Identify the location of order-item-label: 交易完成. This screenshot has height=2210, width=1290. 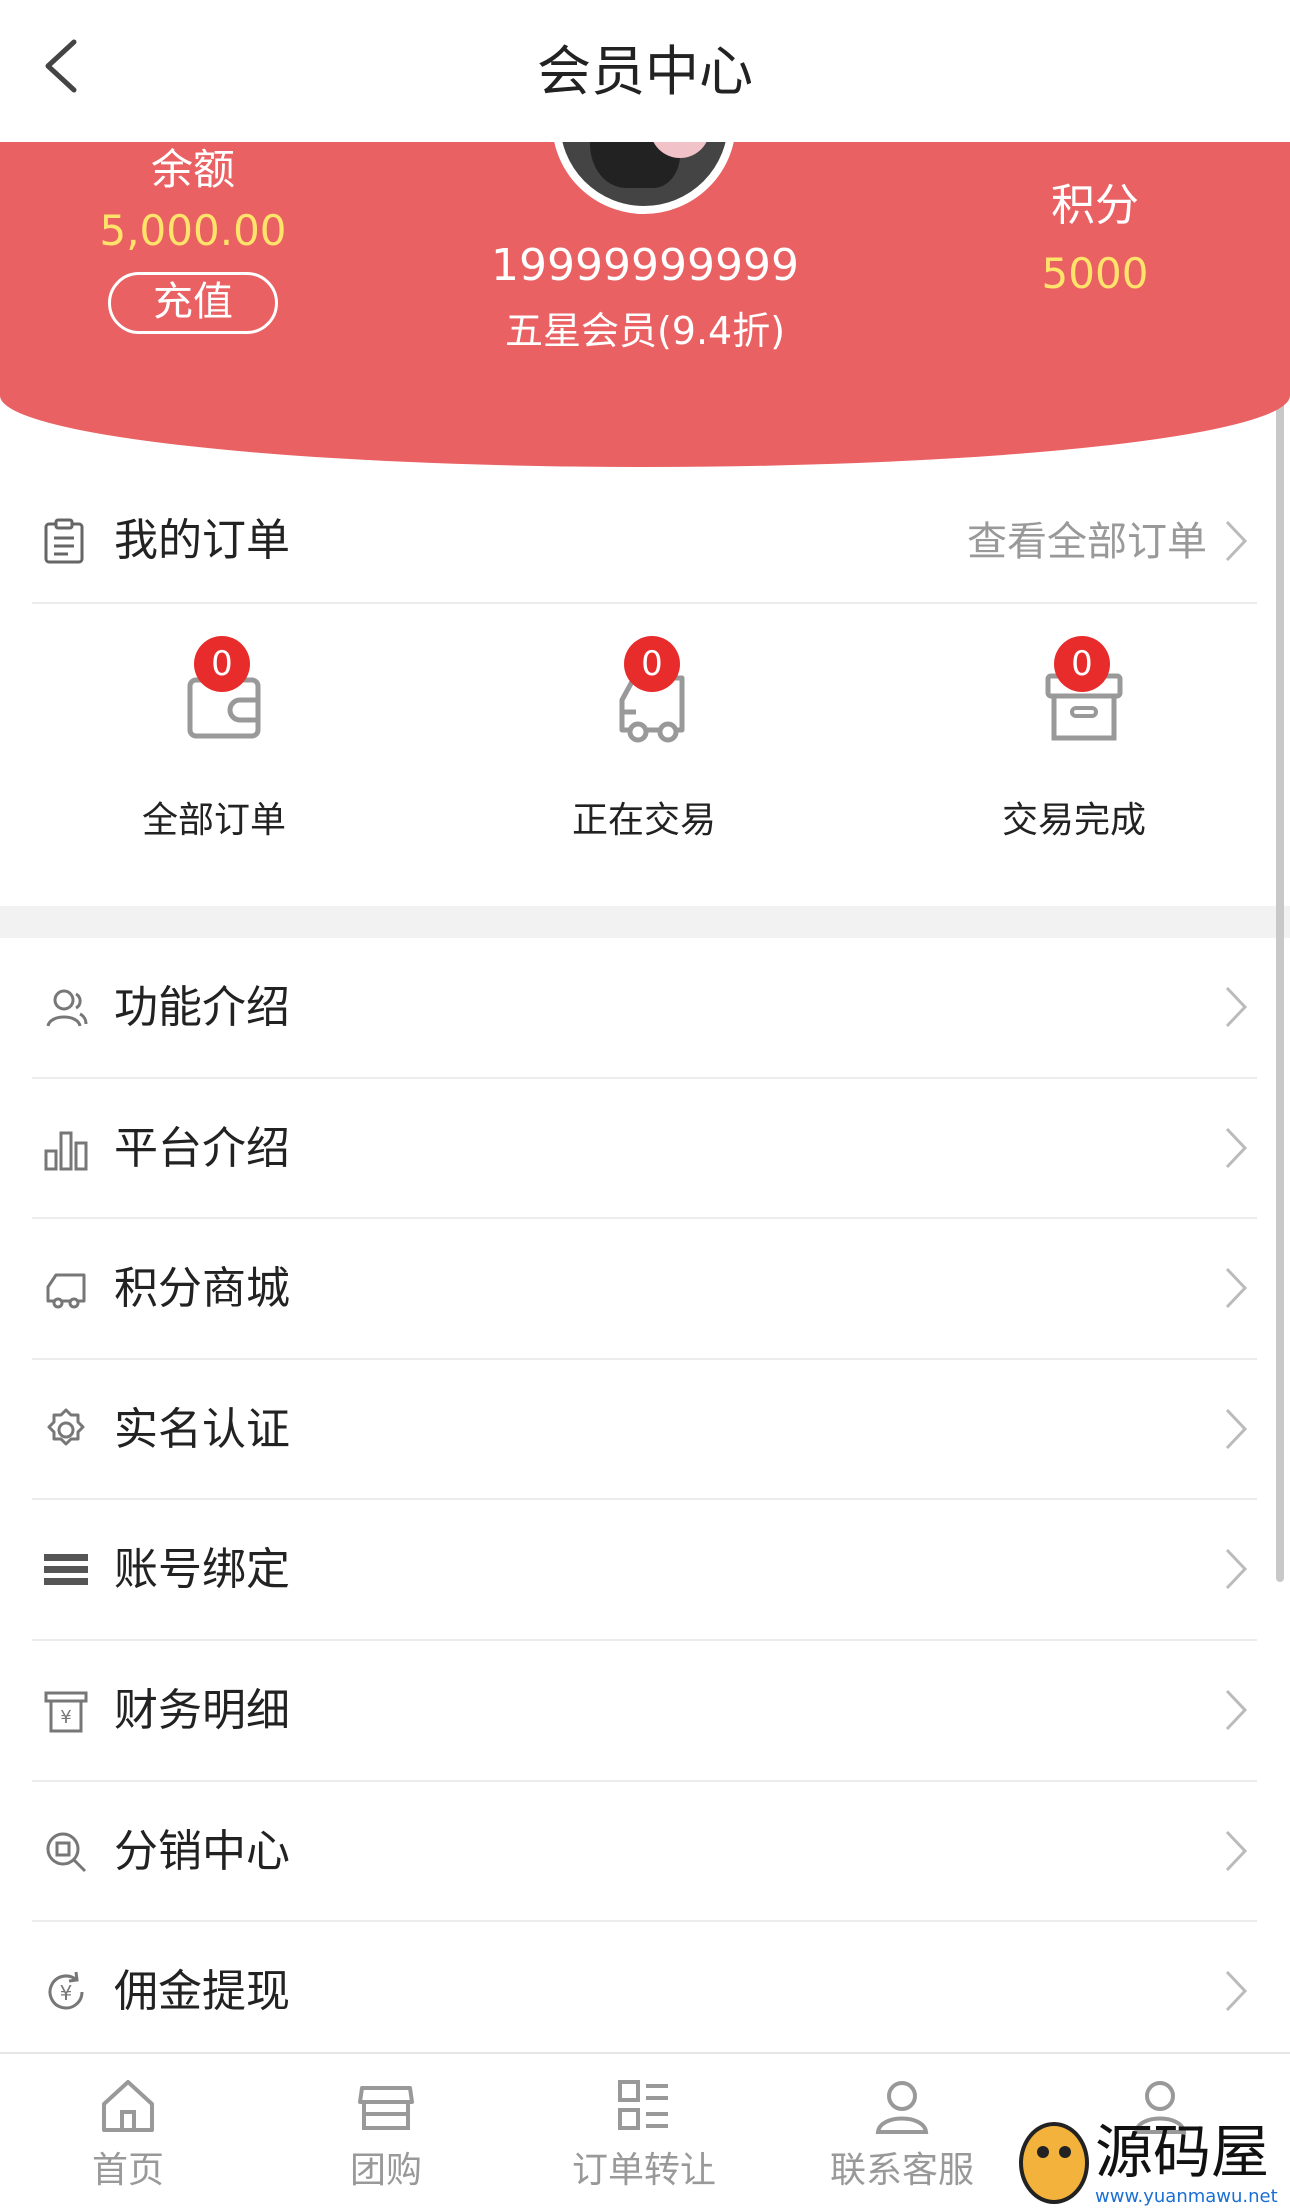
(1073, 820).